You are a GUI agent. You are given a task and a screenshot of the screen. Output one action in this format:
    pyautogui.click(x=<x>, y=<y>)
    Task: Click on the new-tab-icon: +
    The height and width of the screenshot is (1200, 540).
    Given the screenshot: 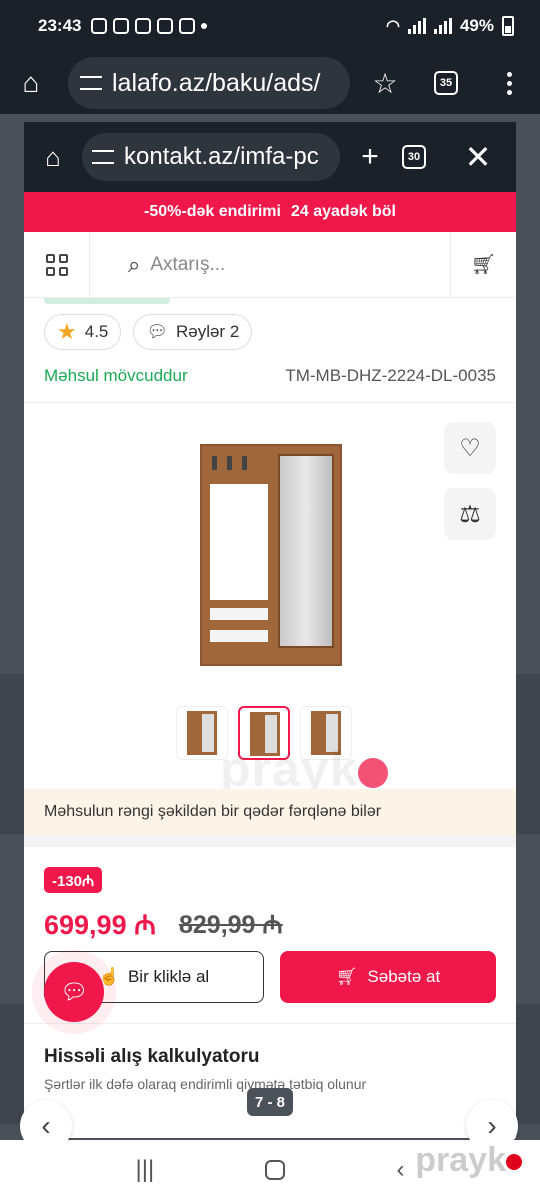 What is the action you would take?
    pyautogui.click(x=370, y=157)
    